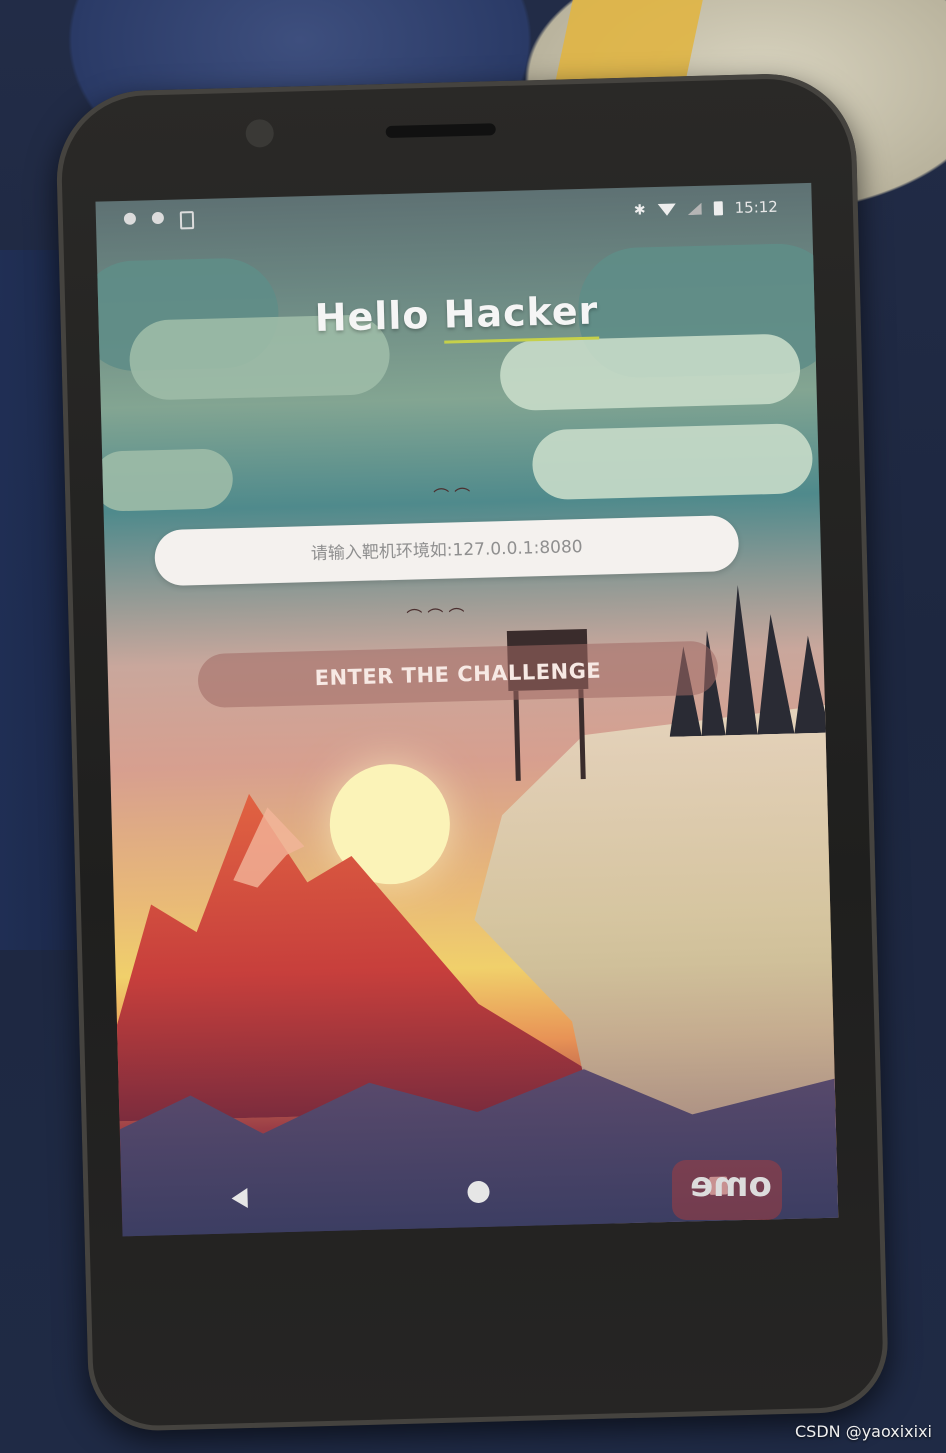 This screenshot has height=1453, width=946. What do you see at coordinates (239, 1198) in the screenshot?
I see `back-icon` at bounding box center [239, 1198].